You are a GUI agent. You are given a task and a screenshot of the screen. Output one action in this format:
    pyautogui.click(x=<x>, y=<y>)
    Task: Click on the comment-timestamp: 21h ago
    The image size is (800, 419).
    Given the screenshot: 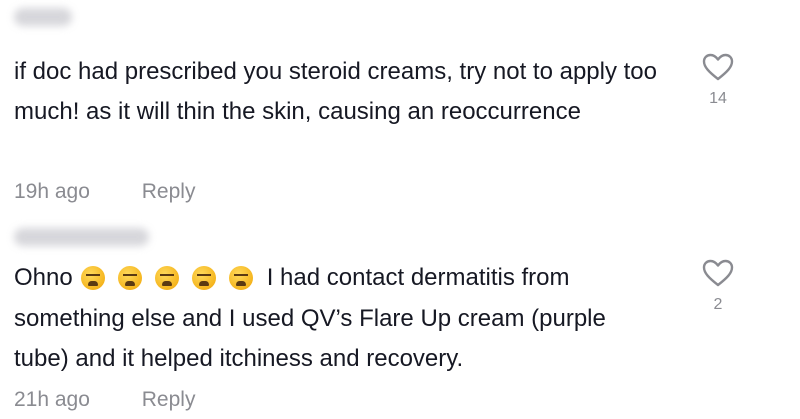 What is the action you would take?
    pyautogui.click(x=52, y=399)
    